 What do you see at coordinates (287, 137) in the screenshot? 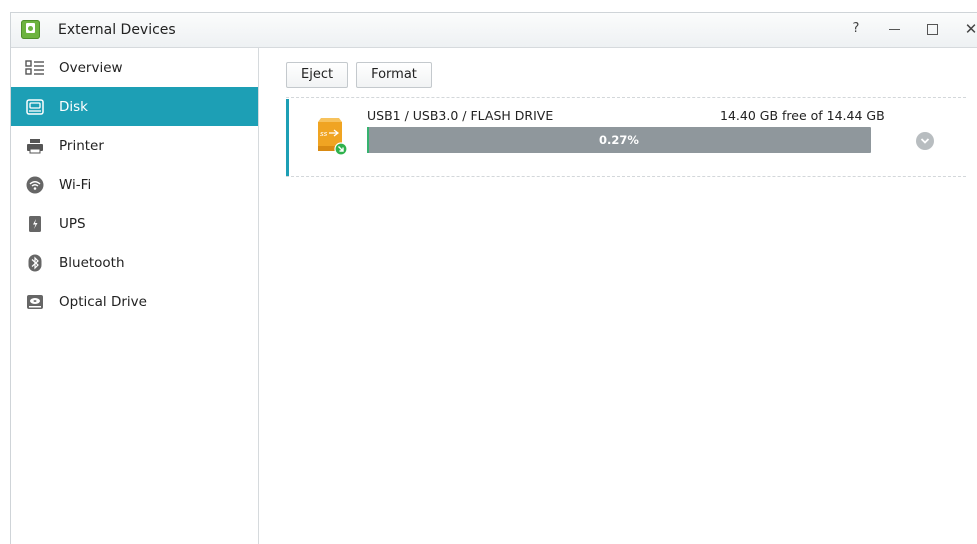
I see `selection-indicator` at bounding box center [287, 137].